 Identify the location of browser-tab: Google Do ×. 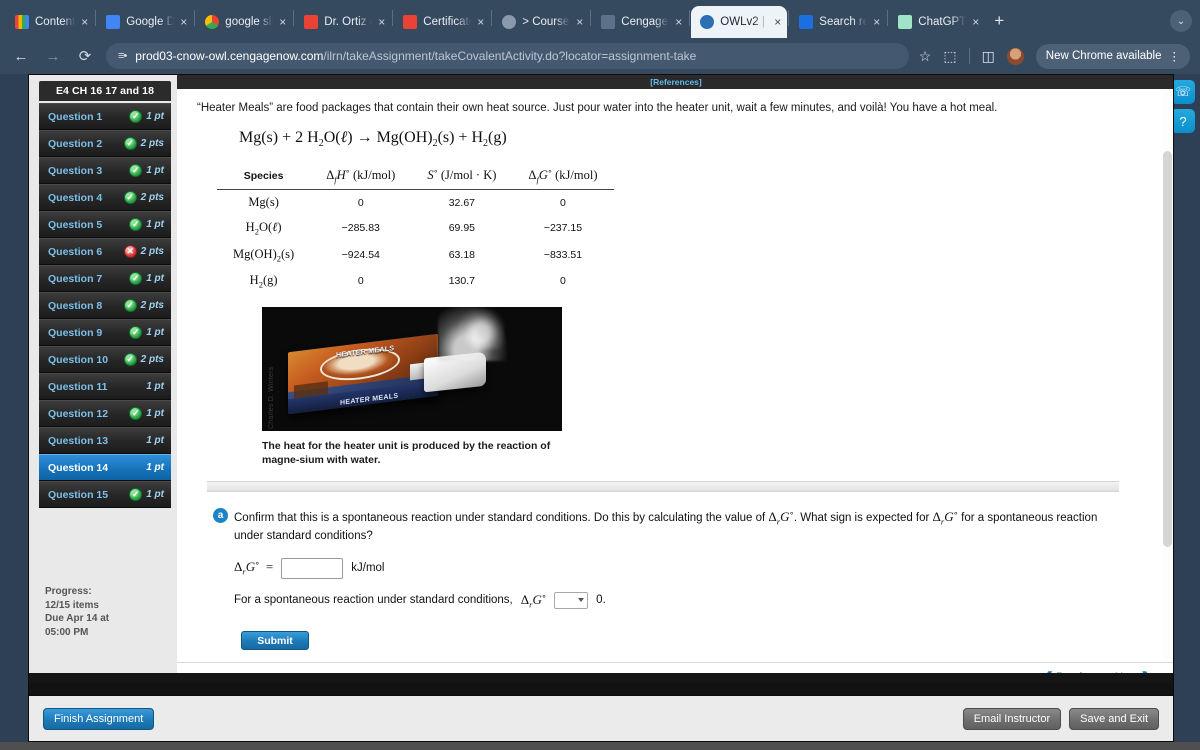
(145, 22).